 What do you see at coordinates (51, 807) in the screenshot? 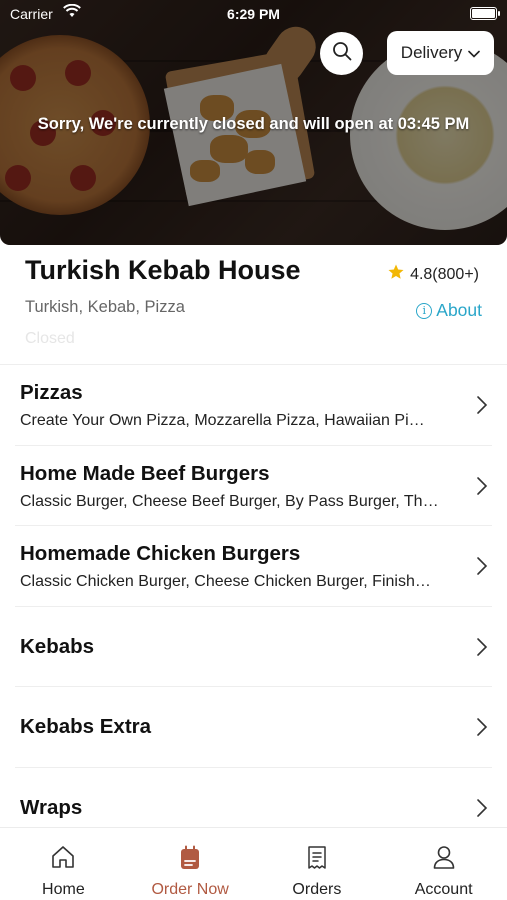
I see `category-title: Wraps` at bounding box center [51, 807].